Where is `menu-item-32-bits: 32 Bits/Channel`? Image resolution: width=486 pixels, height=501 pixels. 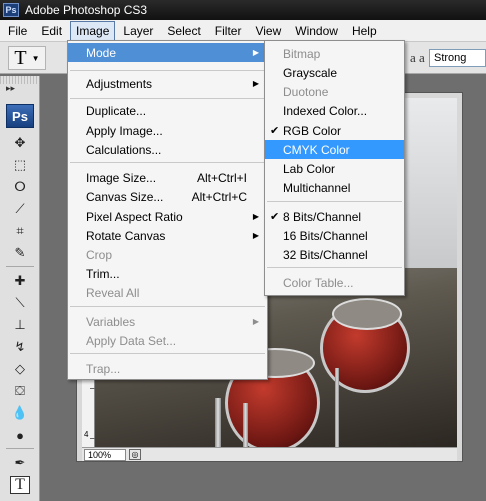
menu-item-32-bits: 32 Bits/Channel is located at coordinates (334, 254).